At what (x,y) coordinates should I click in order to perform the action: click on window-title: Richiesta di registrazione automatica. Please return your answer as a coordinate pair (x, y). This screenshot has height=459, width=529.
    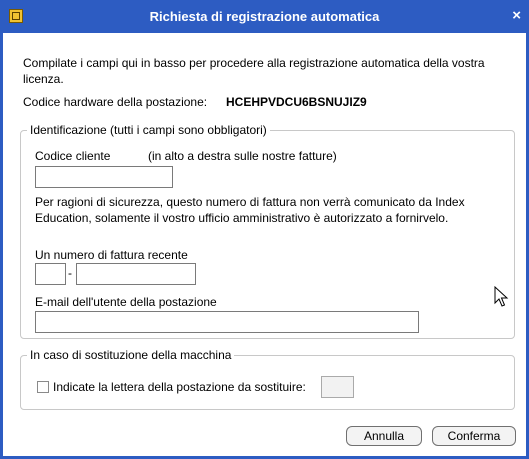
    Looking at the image, I should click on (264, 16).